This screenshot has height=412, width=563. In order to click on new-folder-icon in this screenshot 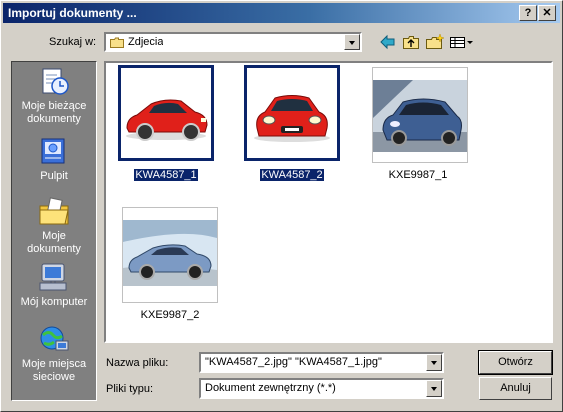, I will do `click(434, 42)`.